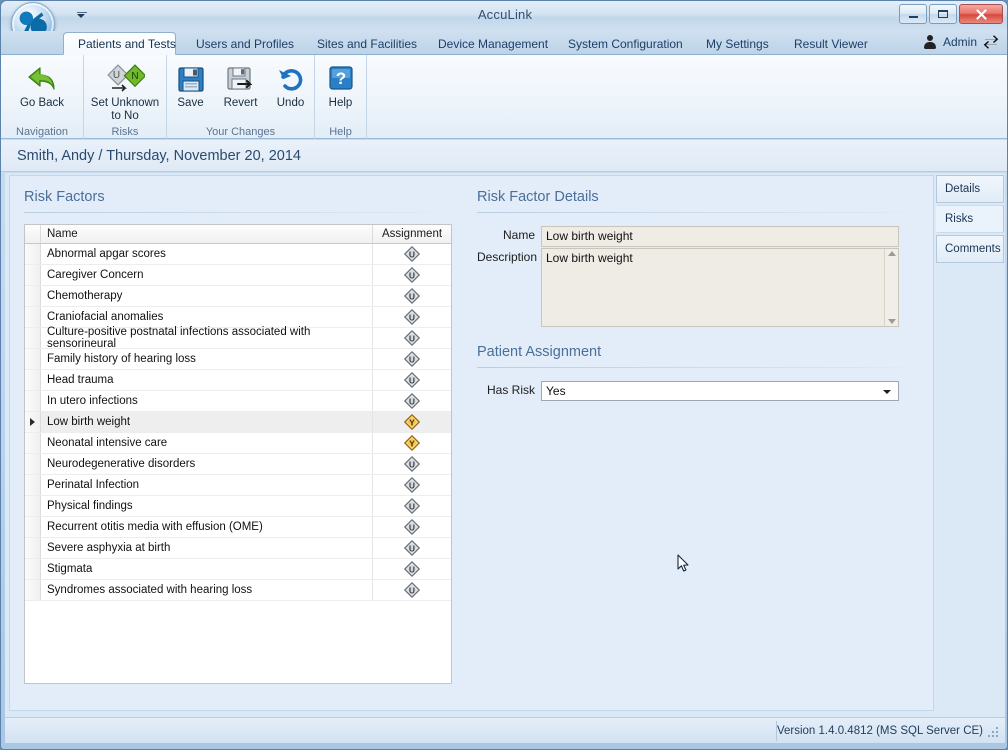  What do you see at coordinates (125, 131) in the screenshot?
I see `ribbon-group-title-risks: Risks` at bounding box center [125, 131].